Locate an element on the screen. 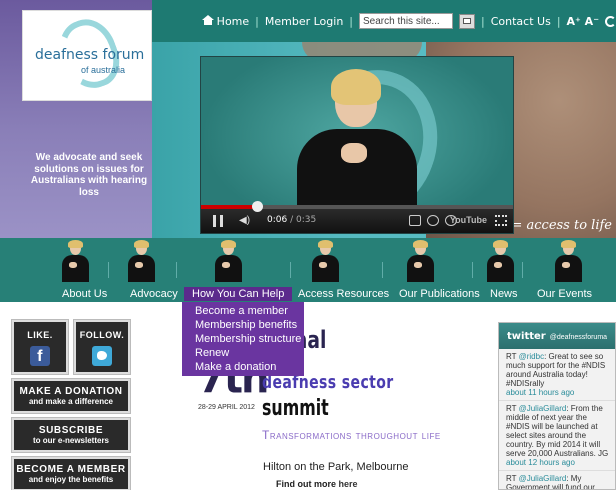 This screenshot has width=616, height=490. twitter-follow-tile: FOLLOW. is located at coordinates (102, 347).